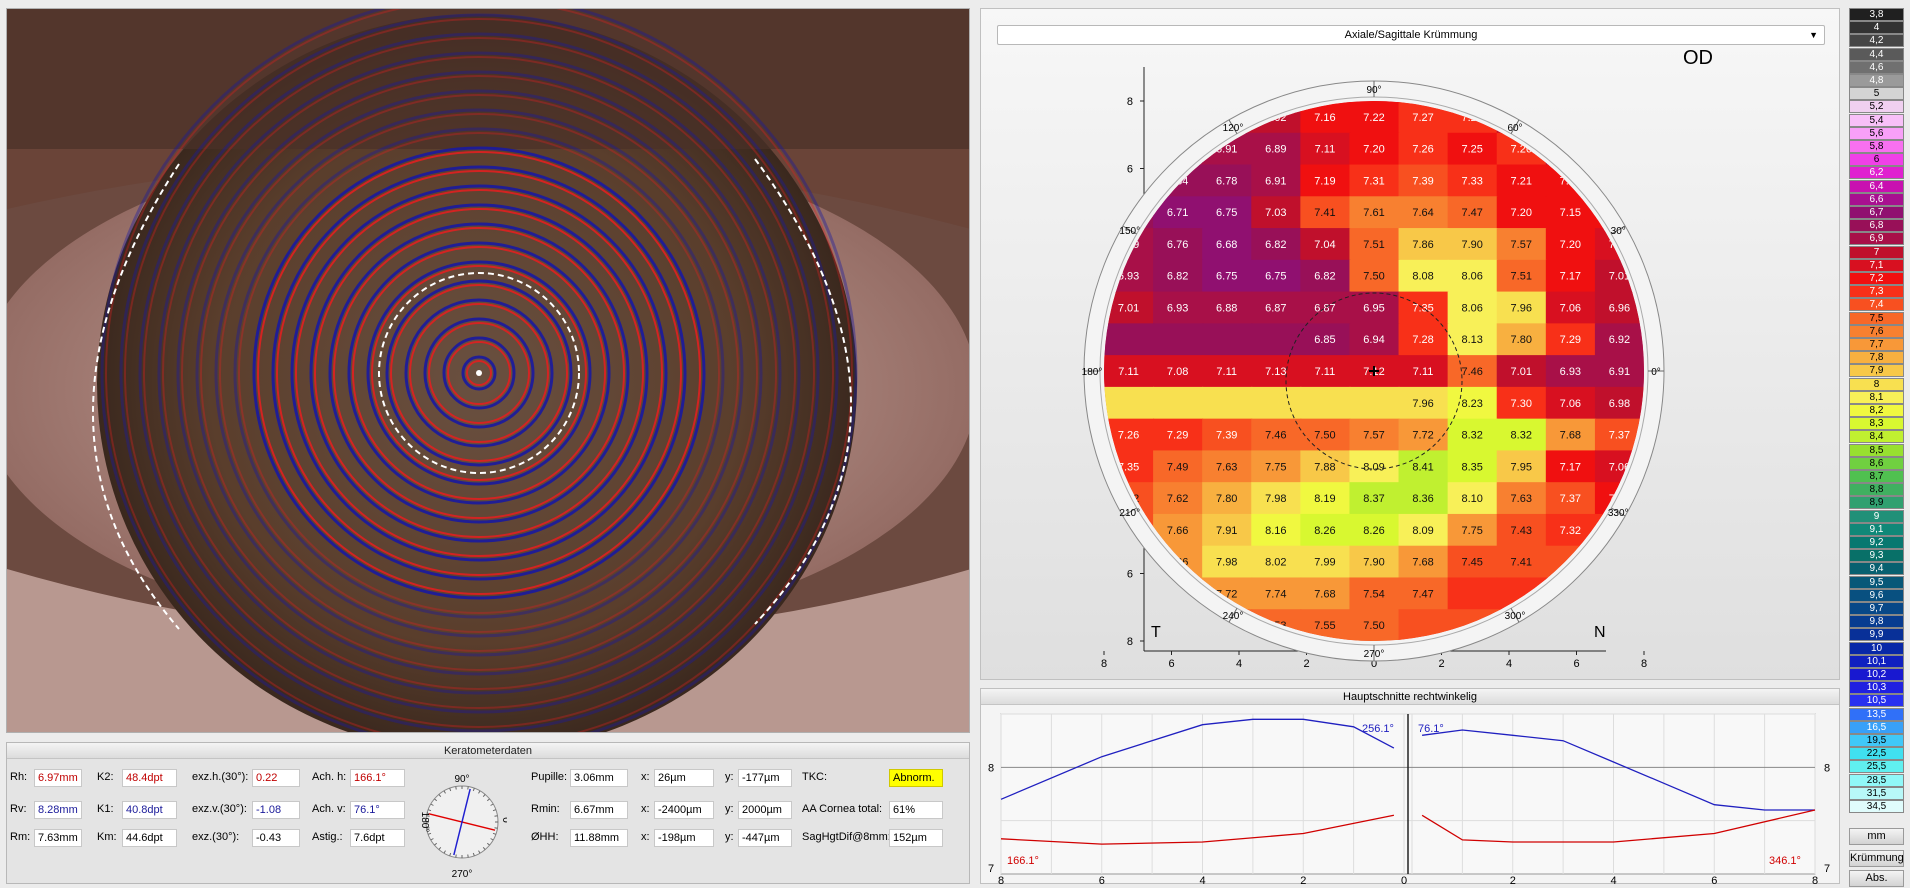 The width and height of the screenshot is (1910, 888). I want to click on map-value: 7.17, so click(1570, 467).